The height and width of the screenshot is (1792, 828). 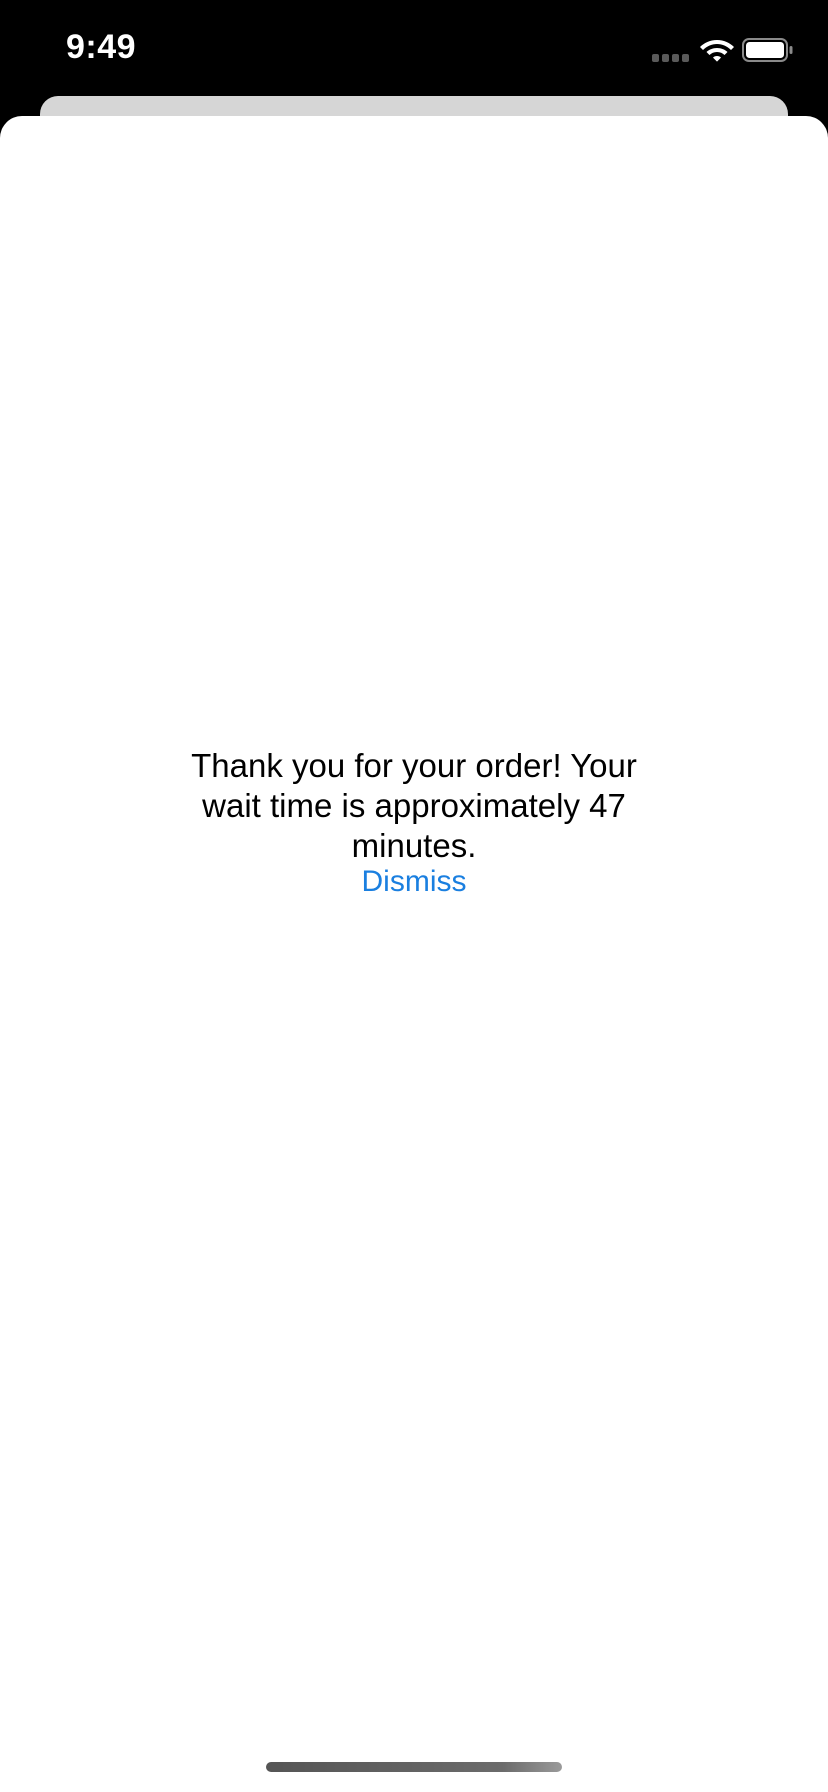 What do you see at coordinates (671, 58) in the screenshot?
I see `cellular-signal-icon` at bounding box center [671, 58].